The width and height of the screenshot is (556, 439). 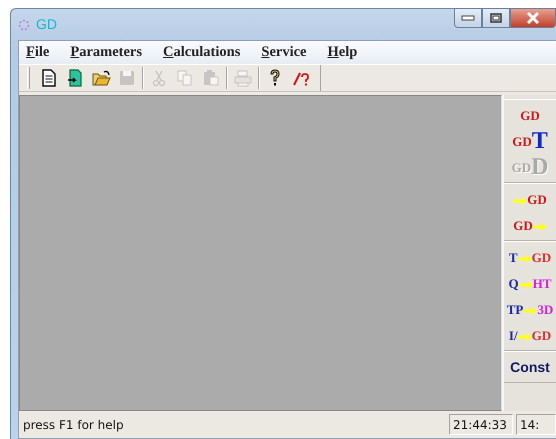 I want to click on minimize-button, so click(x=468, y=18).